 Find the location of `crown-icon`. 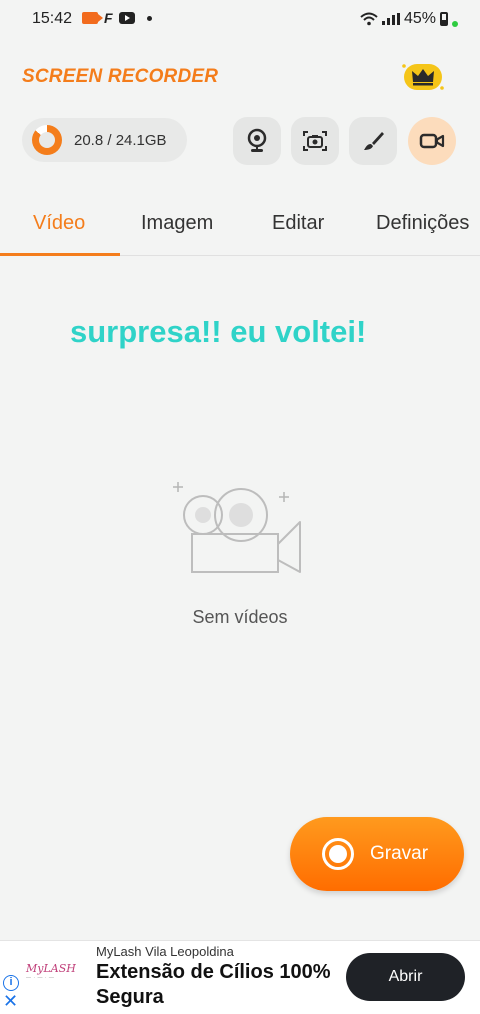

crown-icon is located at coordinates (423, 77).